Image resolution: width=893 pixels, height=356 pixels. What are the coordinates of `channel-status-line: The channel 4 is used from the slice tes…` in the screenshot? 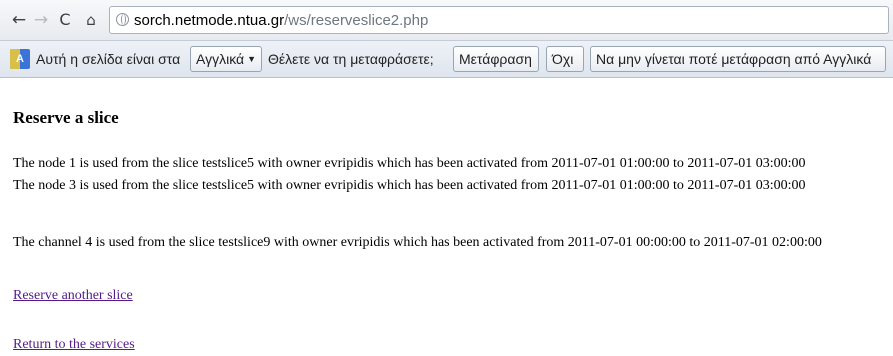 It's located at (417, 242).